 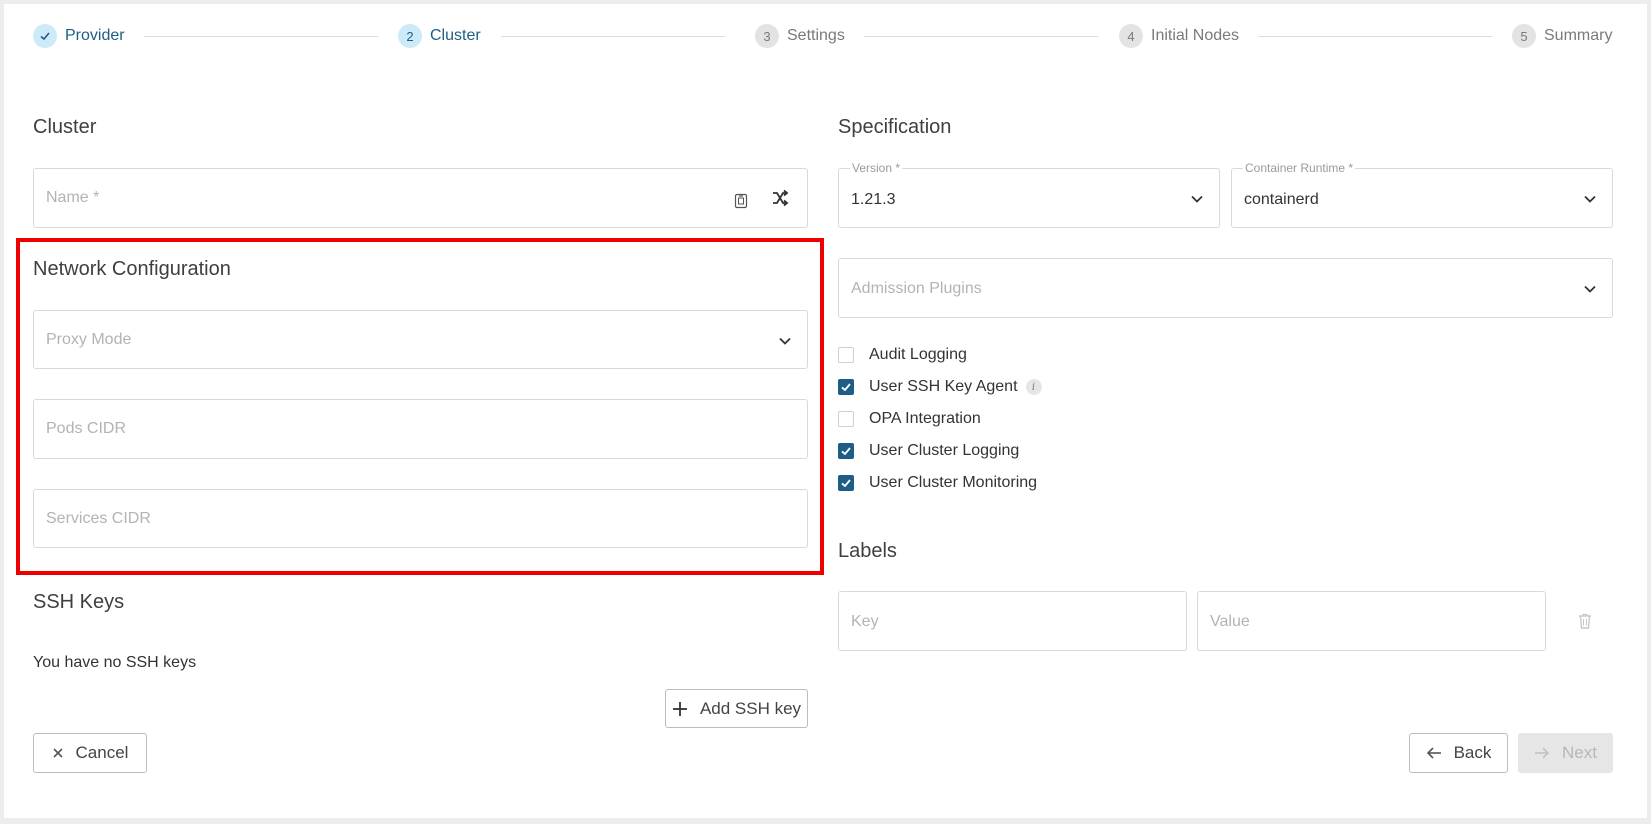 What do you see at coordinates (1281, 199) in the screenshot?
I see `container-runtime-value: containerd` at bounding box center [1281, 199].